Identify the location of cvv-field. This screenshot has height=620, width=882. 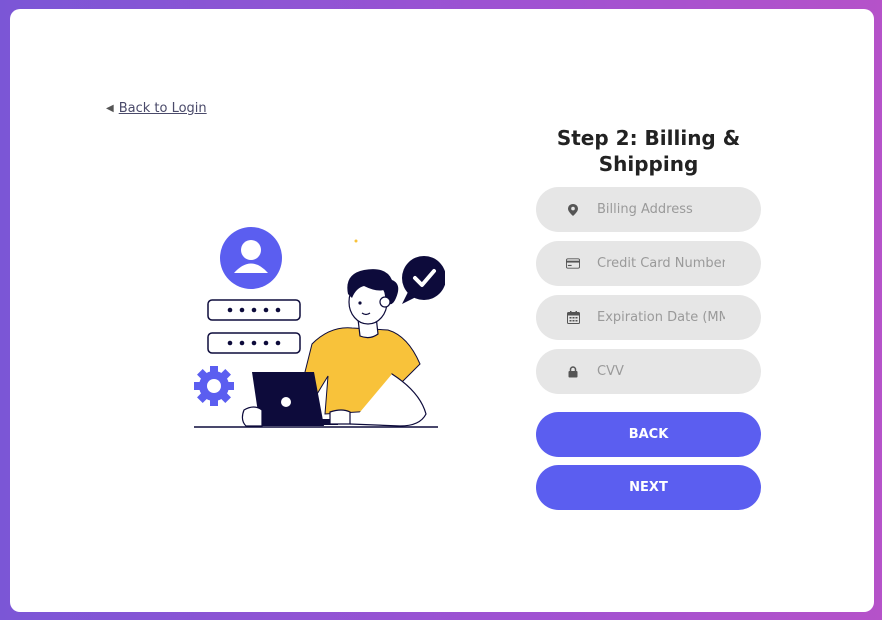
(648, 371).